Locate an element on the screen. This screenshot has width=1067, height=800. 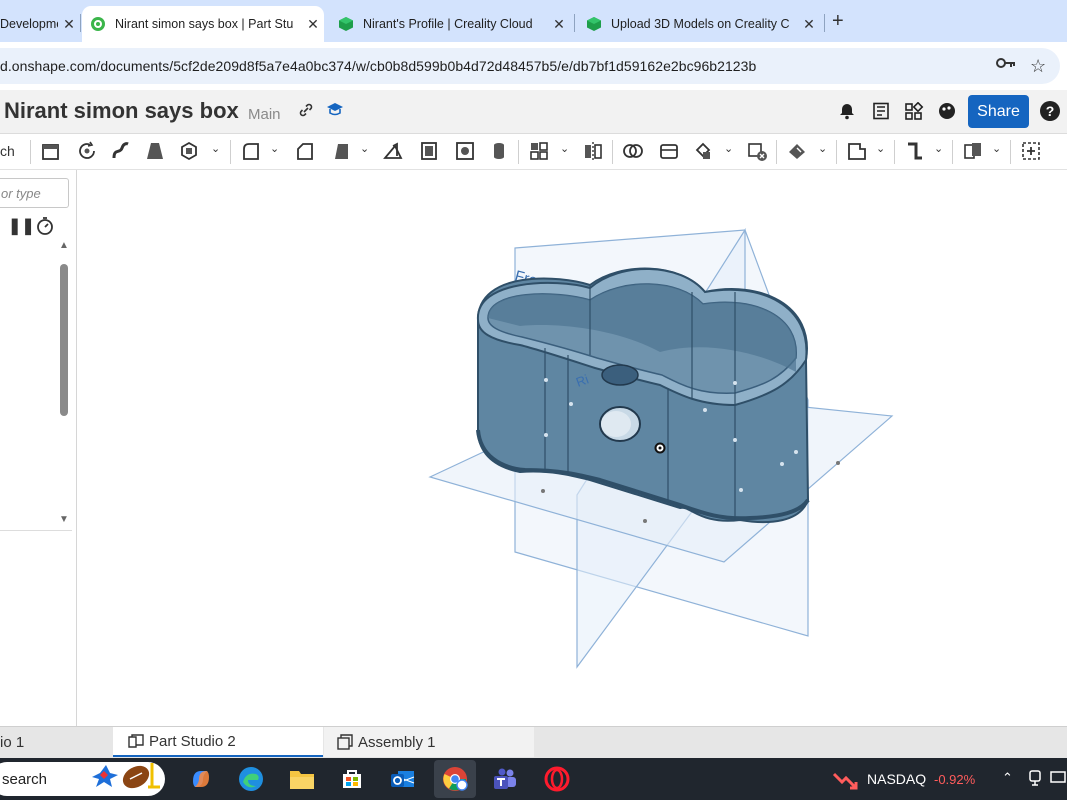
element-tab: Assembly 1 is located at coordinates (429, 742).